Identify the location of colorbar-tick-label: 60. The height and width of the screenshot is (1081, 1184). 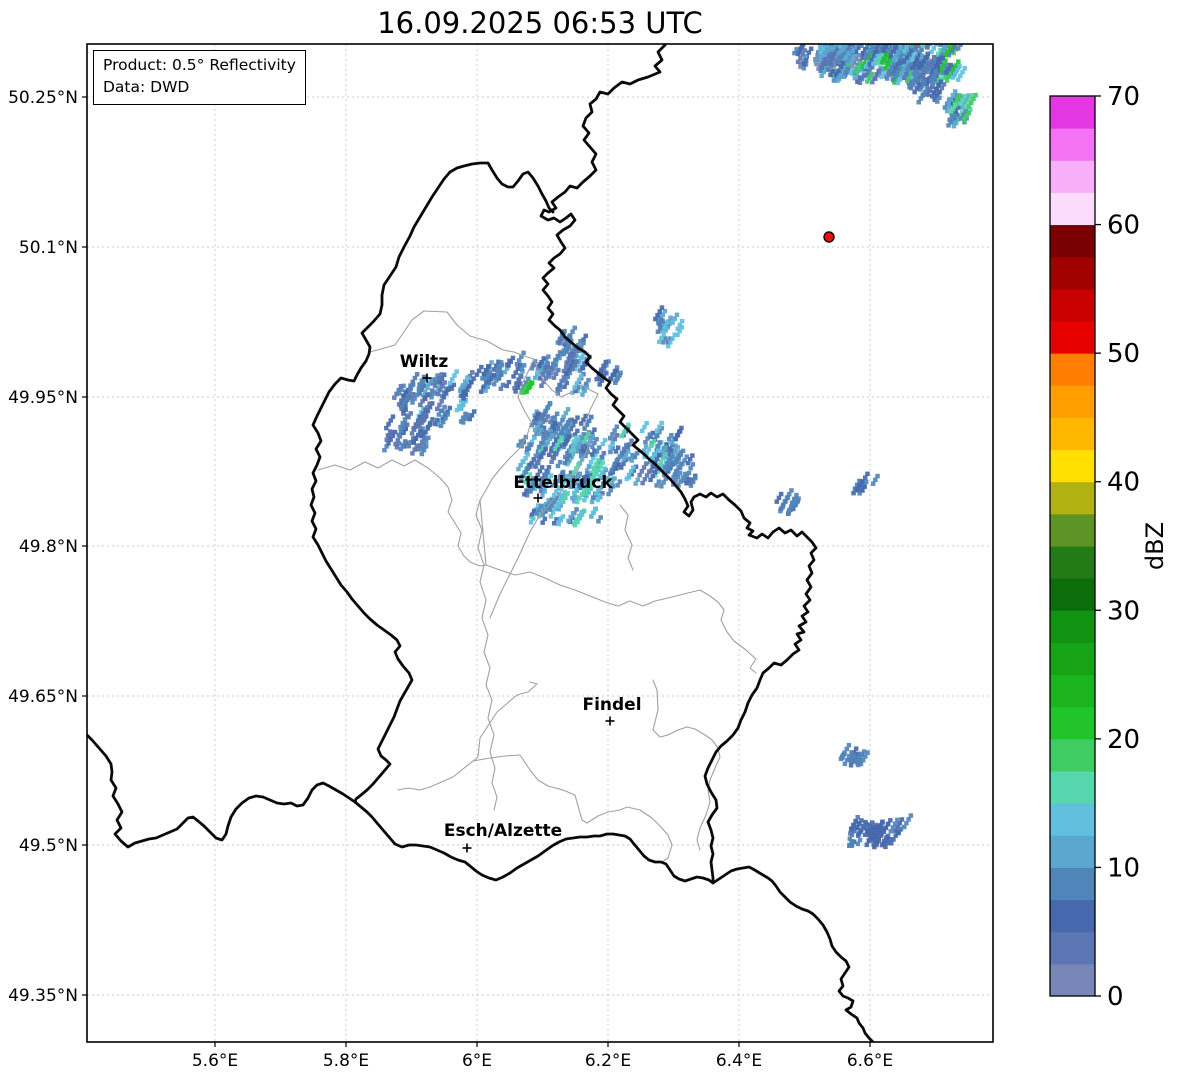
(1123, 226).